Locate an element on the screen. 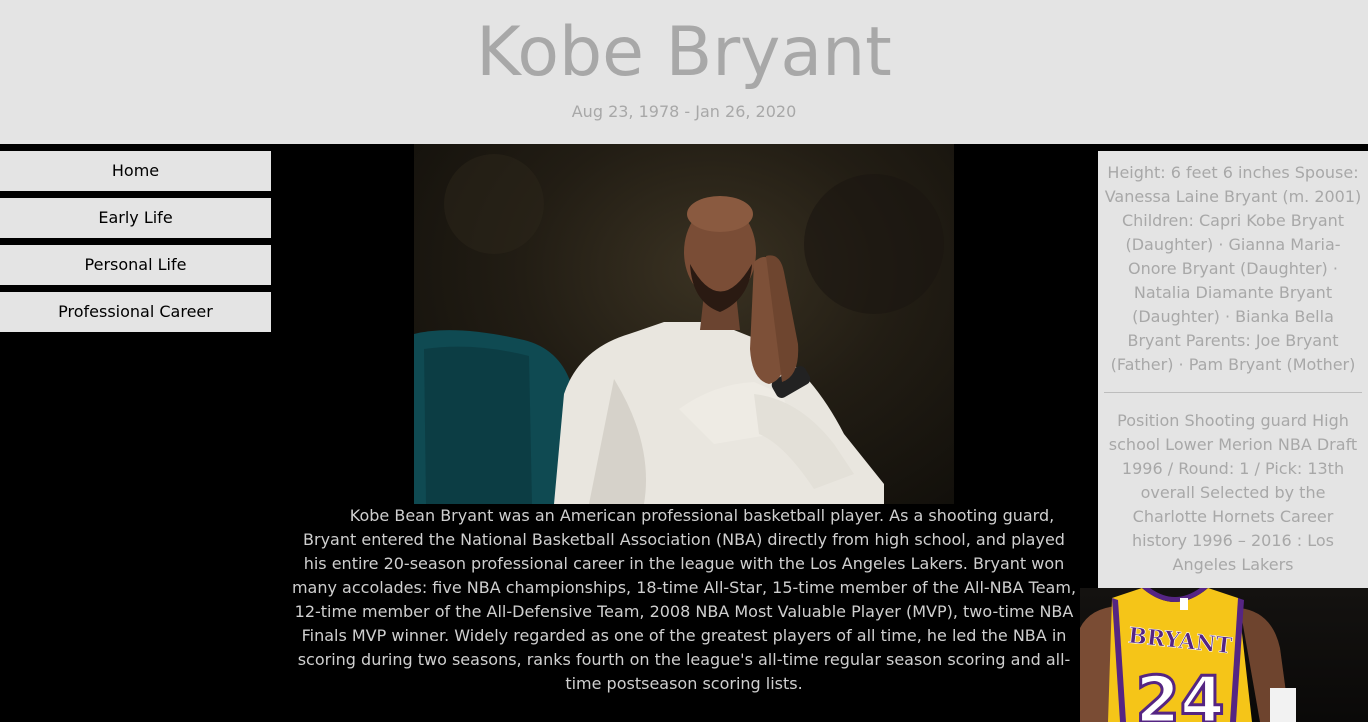 Image resolution: width=1368 pixels, height=722 pixels. life-dates: Aug 23, 1978 - Jan 26, 2020 is located at coordinates (684, 111).